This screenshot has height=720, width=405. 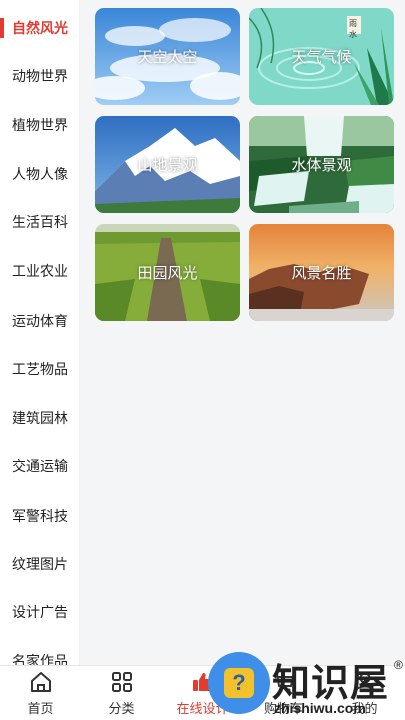 I want to click on sidebar-item-animals: 动物世界, so click(x=39, y=76).